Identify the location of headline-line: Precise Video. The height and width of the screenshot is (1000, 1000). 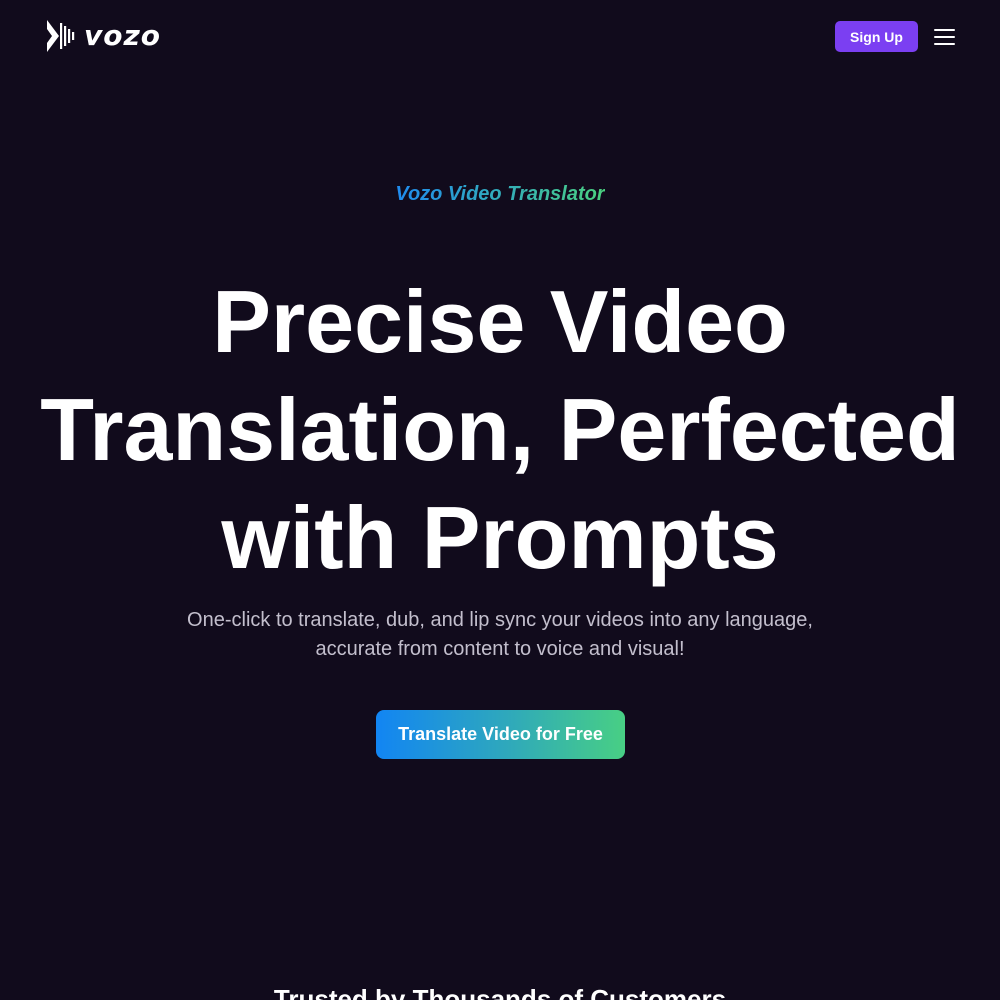
(500, 321).